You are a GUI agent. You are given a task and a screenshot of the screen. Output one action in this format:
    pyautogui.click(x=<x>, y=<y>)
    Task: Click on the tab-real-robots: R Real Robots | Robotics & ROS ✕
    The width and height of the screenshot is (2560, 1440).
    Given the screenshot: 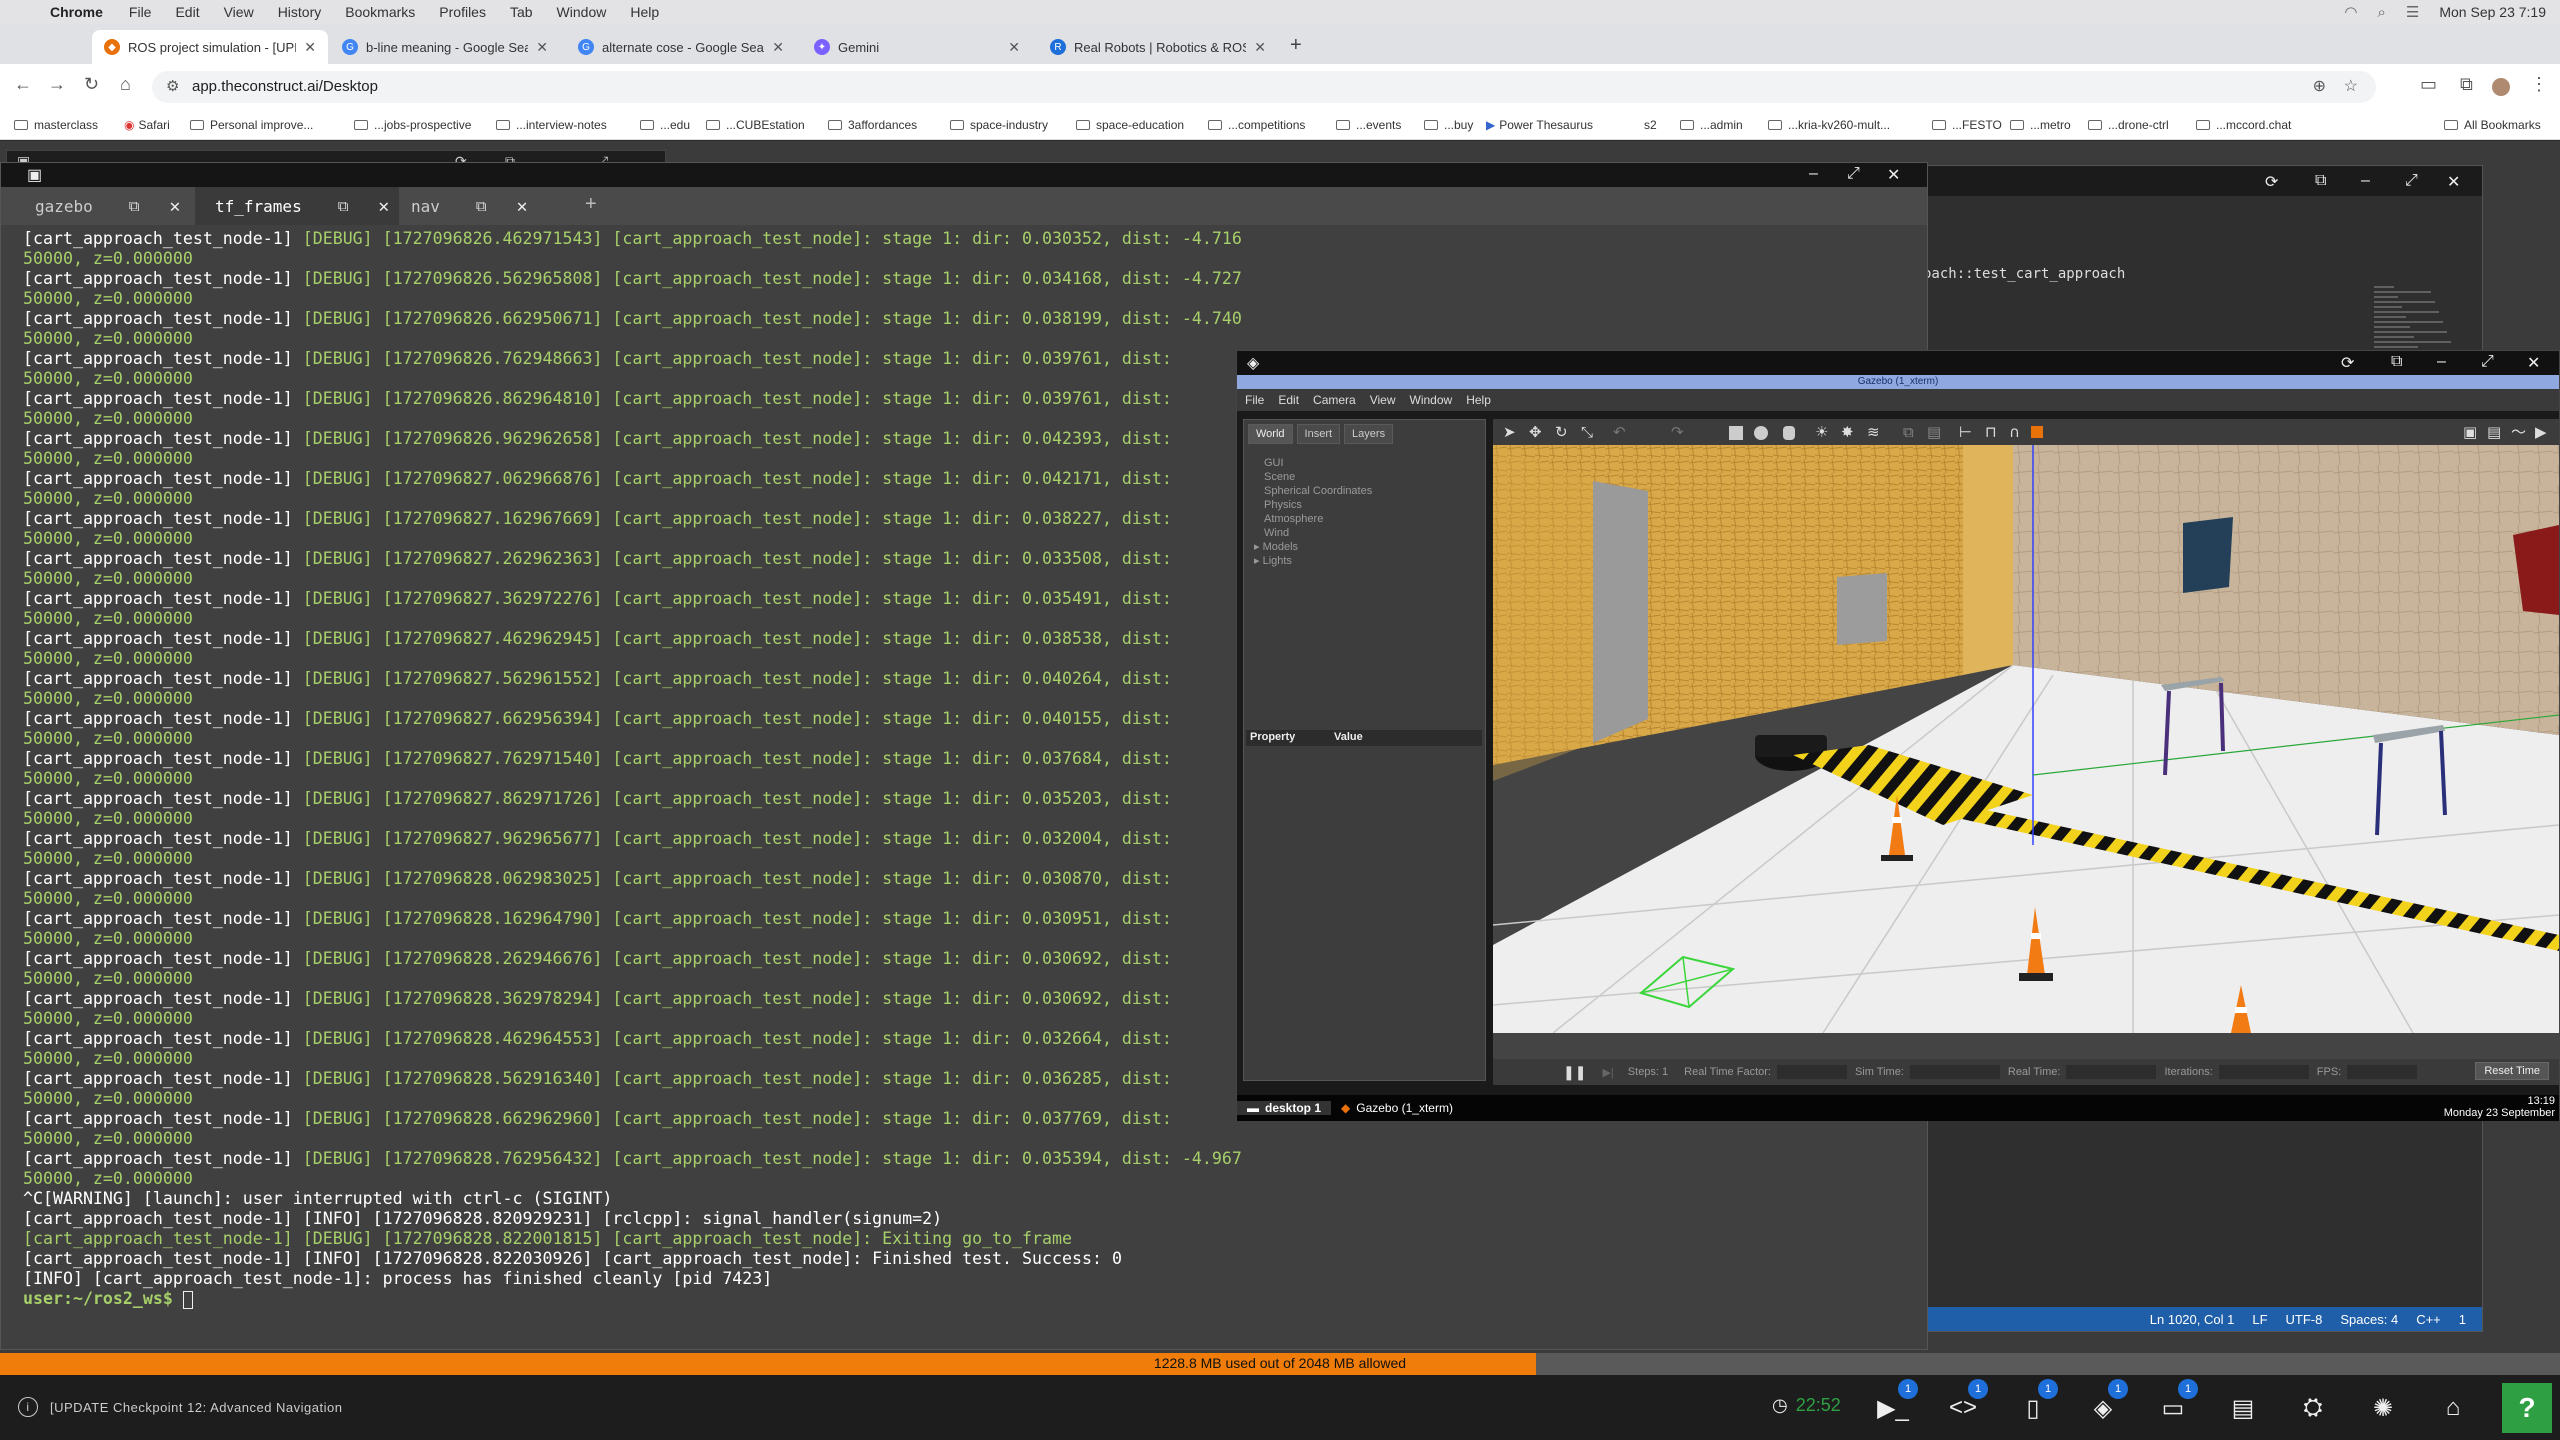 What is the action you would take?
    pyautogui.click(x=1158, y=47)
    